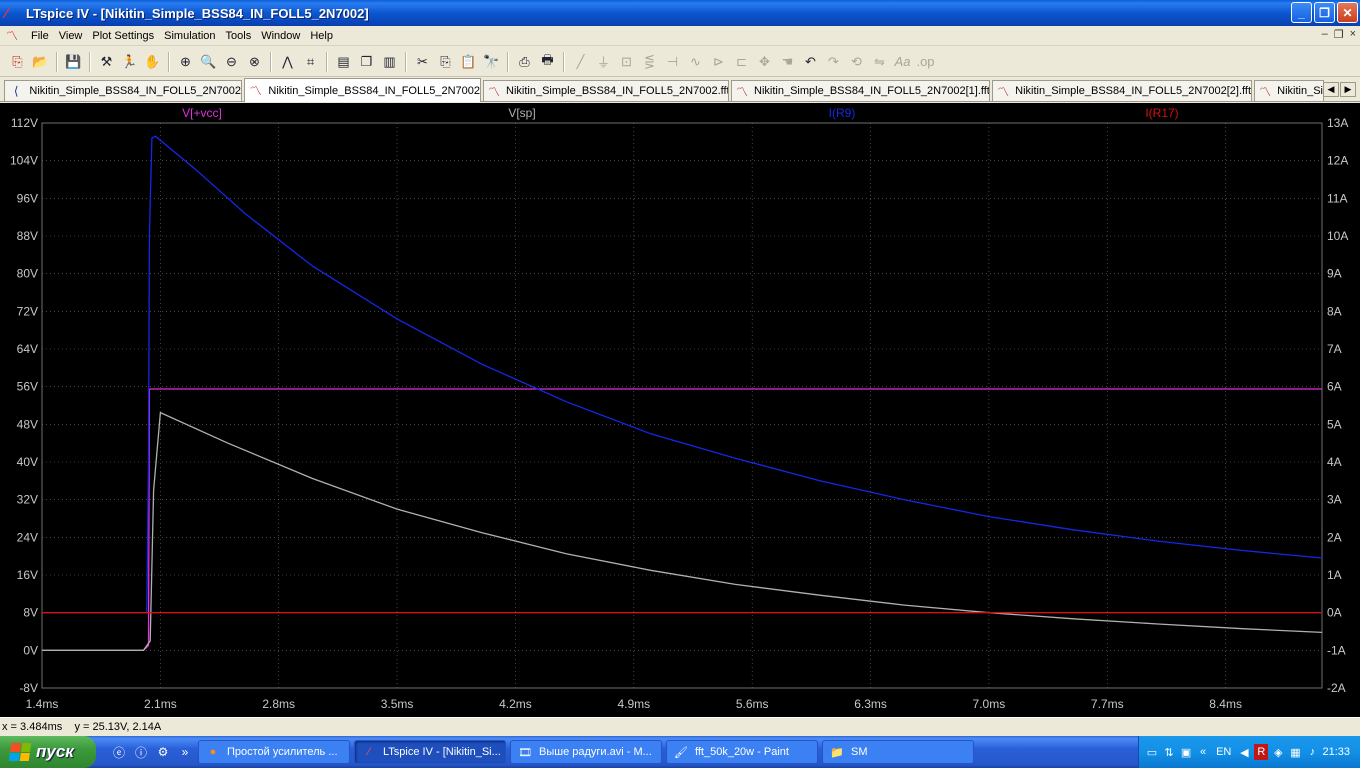 The width and height of the screenshot is (1360, 768). I want to click on run-icon: 🏃, so click(130, 62).